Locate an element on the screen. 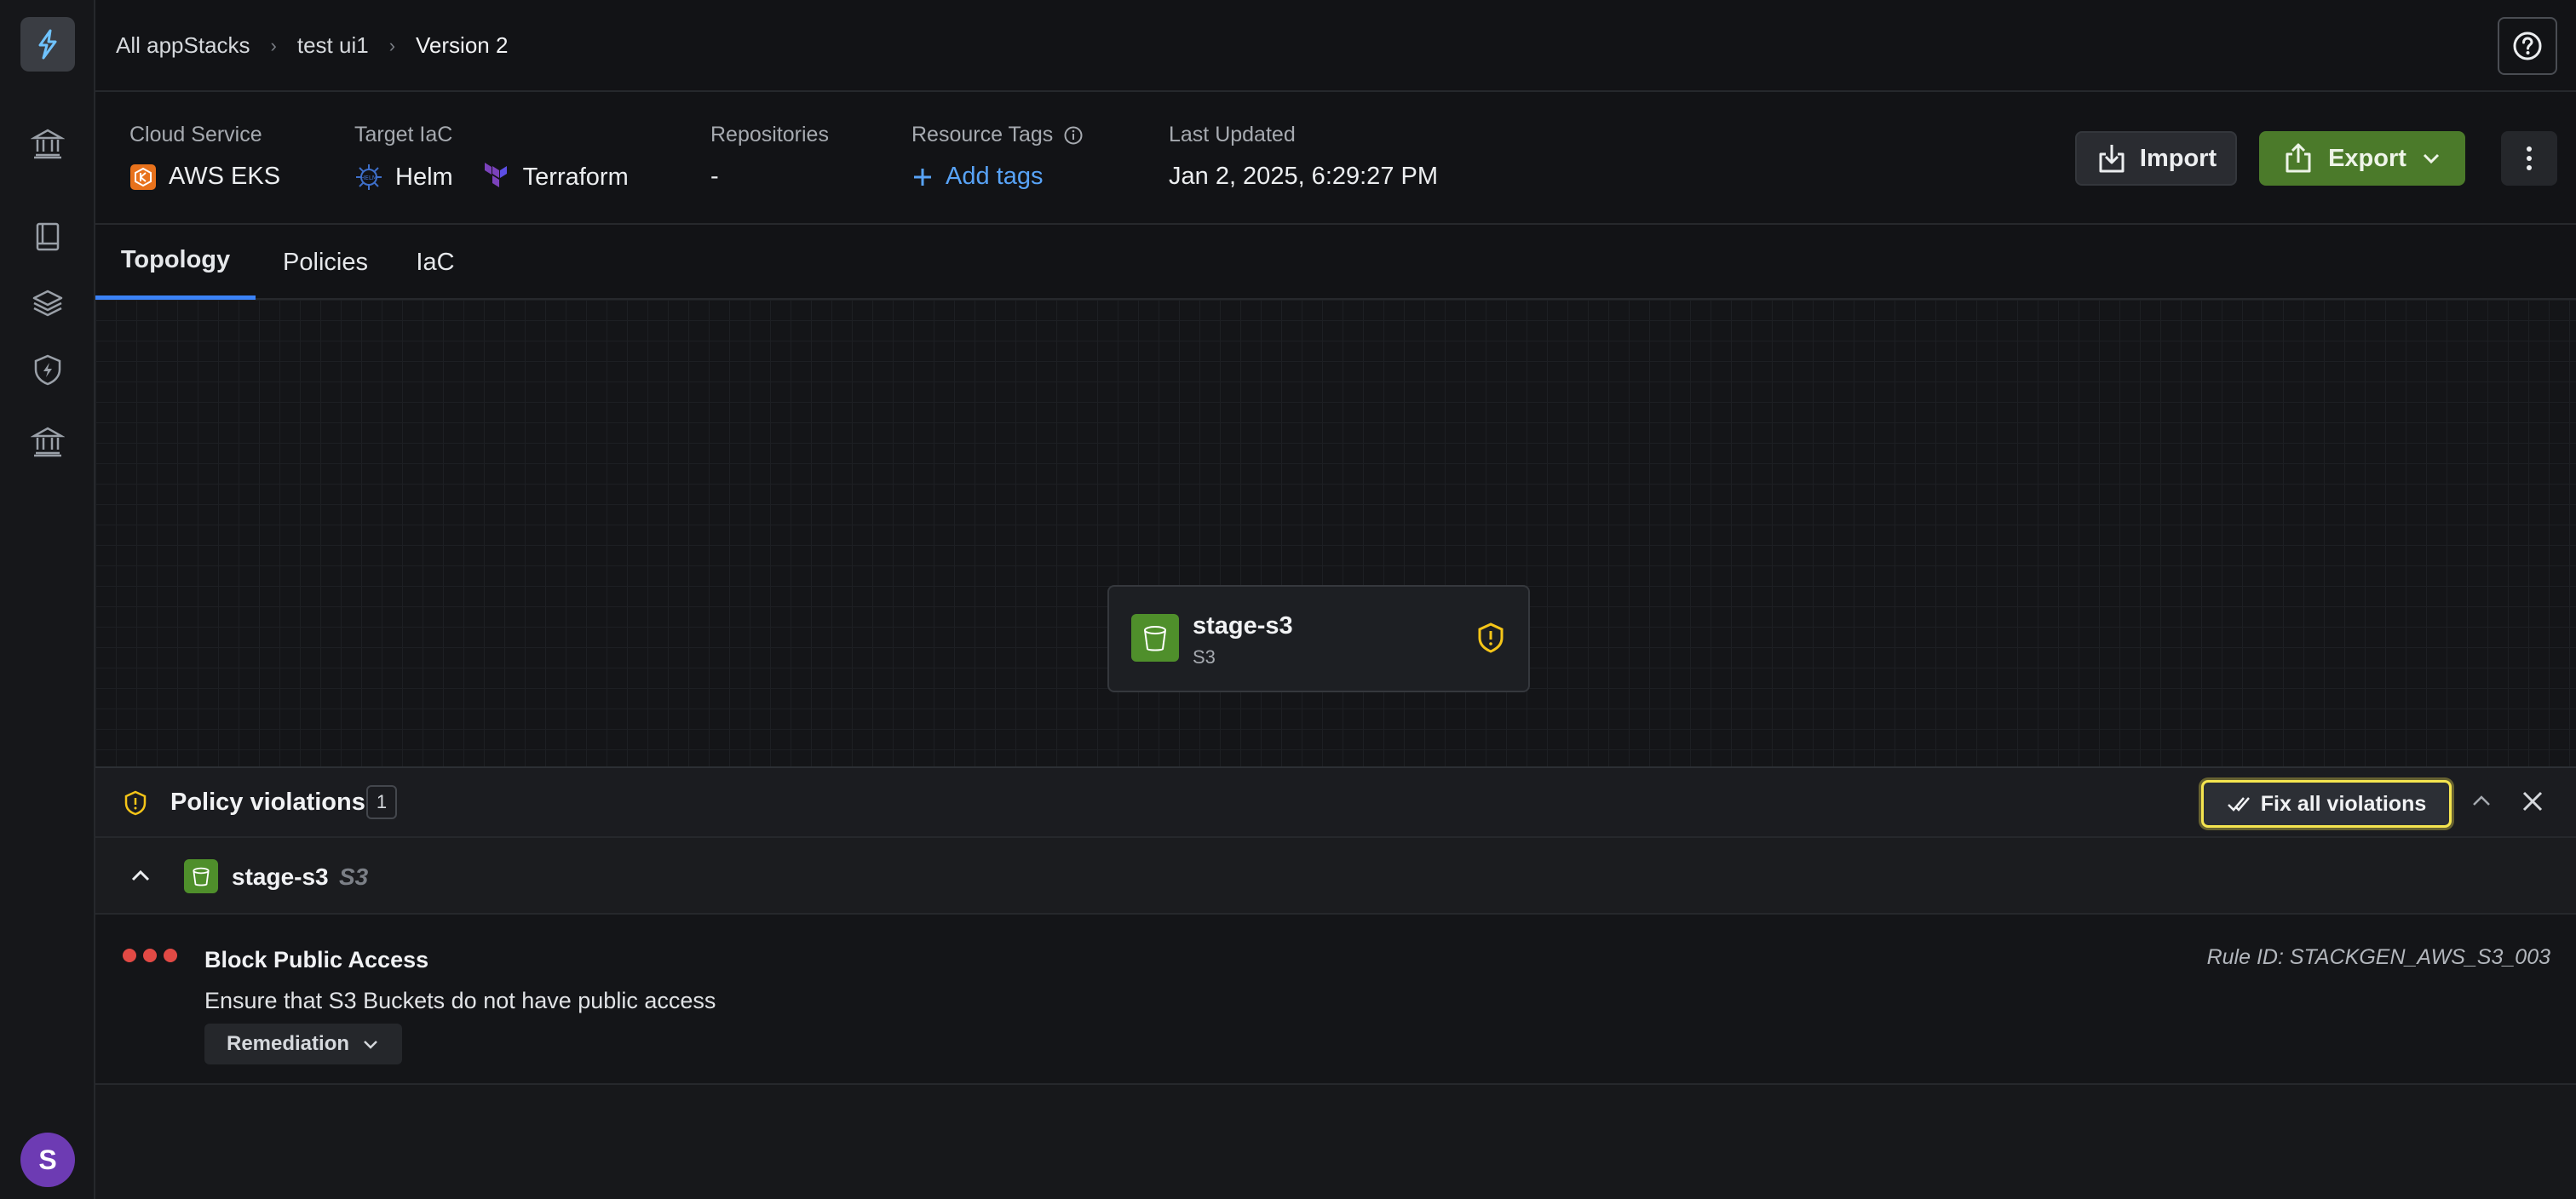 This screenshot has height=1199, width=2576. help-icon is located at coordinates (2527, 46).